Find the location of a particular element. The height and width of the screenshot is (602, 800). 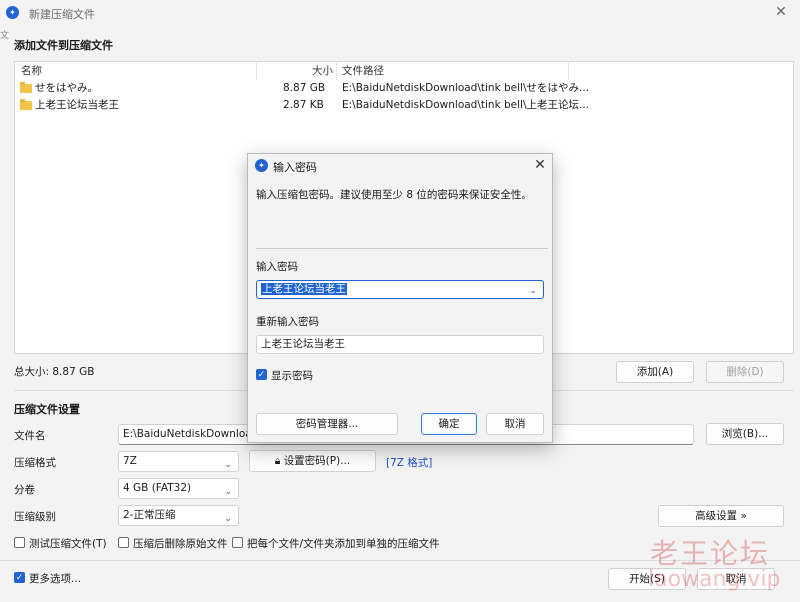

test-archive-checkbox is located at coordinates (19, 542).